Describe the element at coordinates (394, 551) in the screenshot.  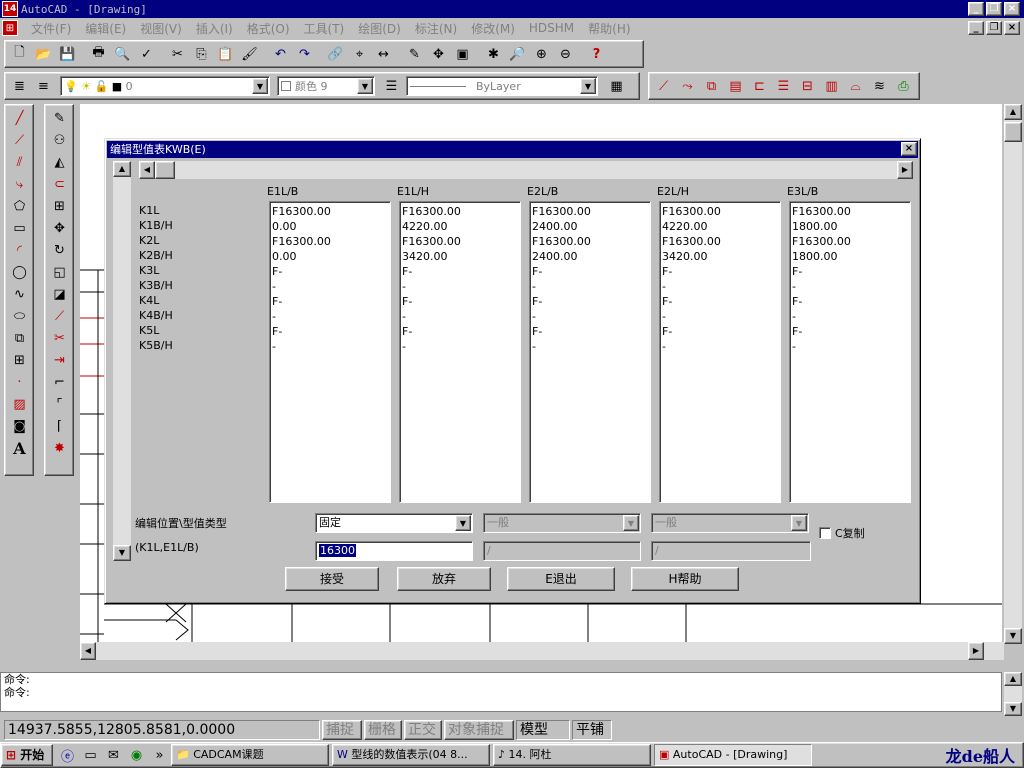
I see `value-input: 16300` at that location.